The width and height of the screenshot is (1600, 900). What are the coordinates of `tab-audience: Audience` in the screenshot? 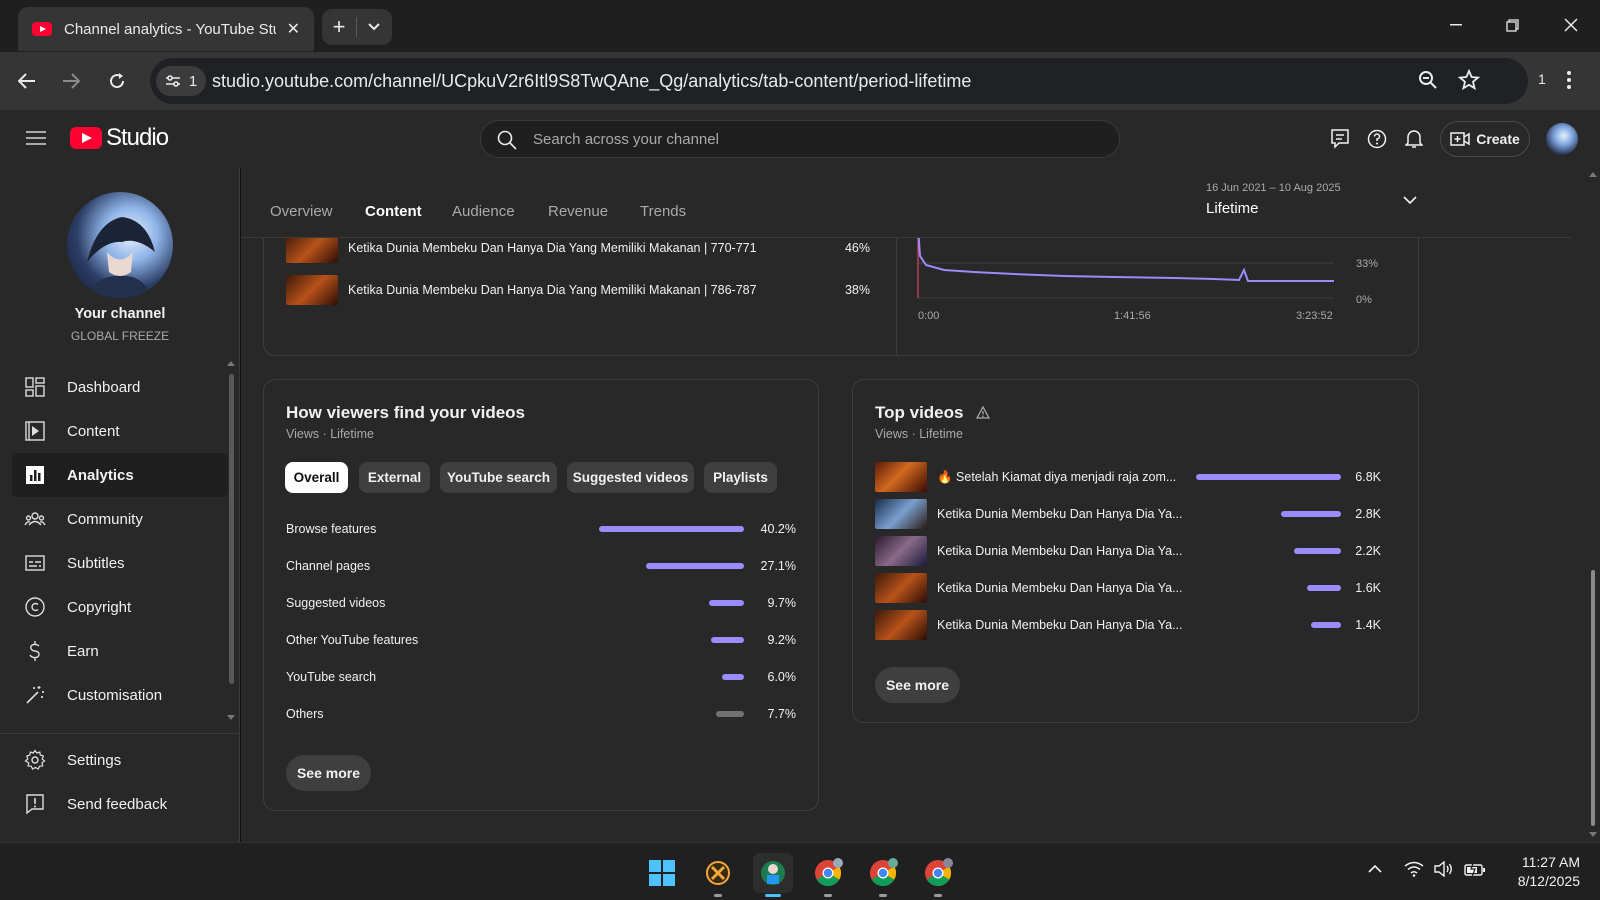 It's located at (483, 211).